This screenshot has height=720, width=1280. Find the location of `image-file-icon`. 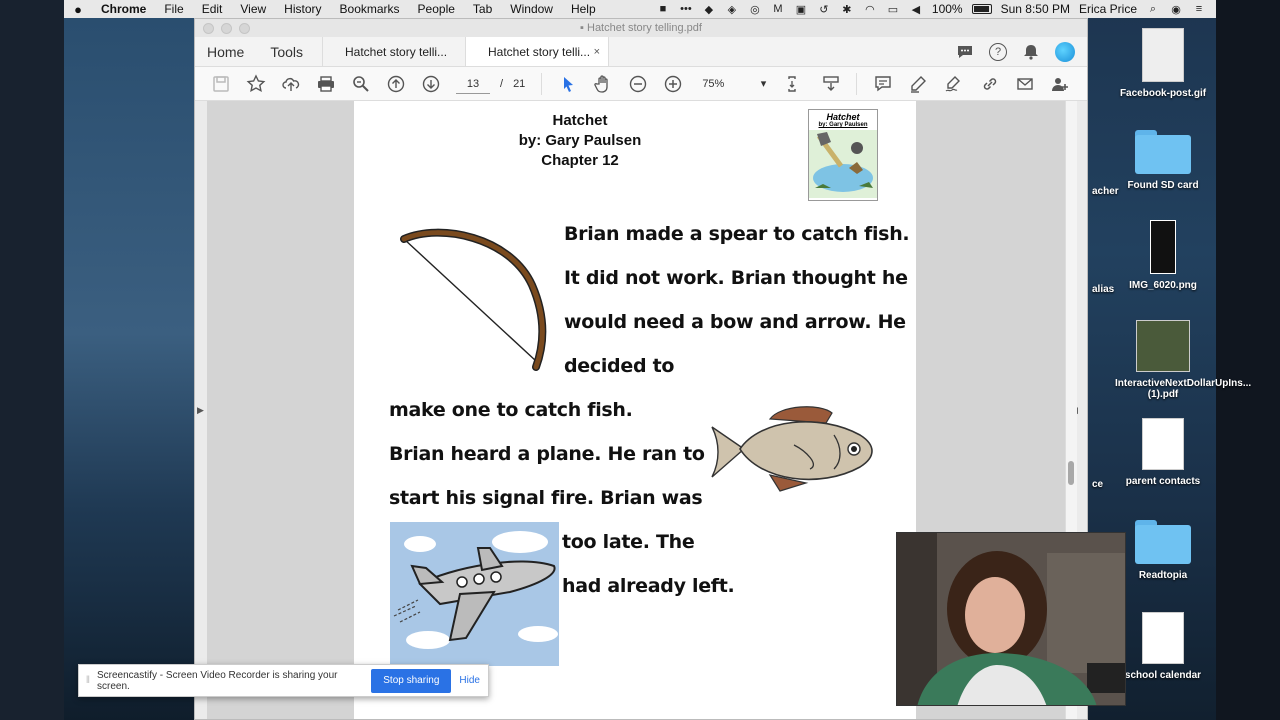

image-file-icon is located at coordinates (1163, 55).